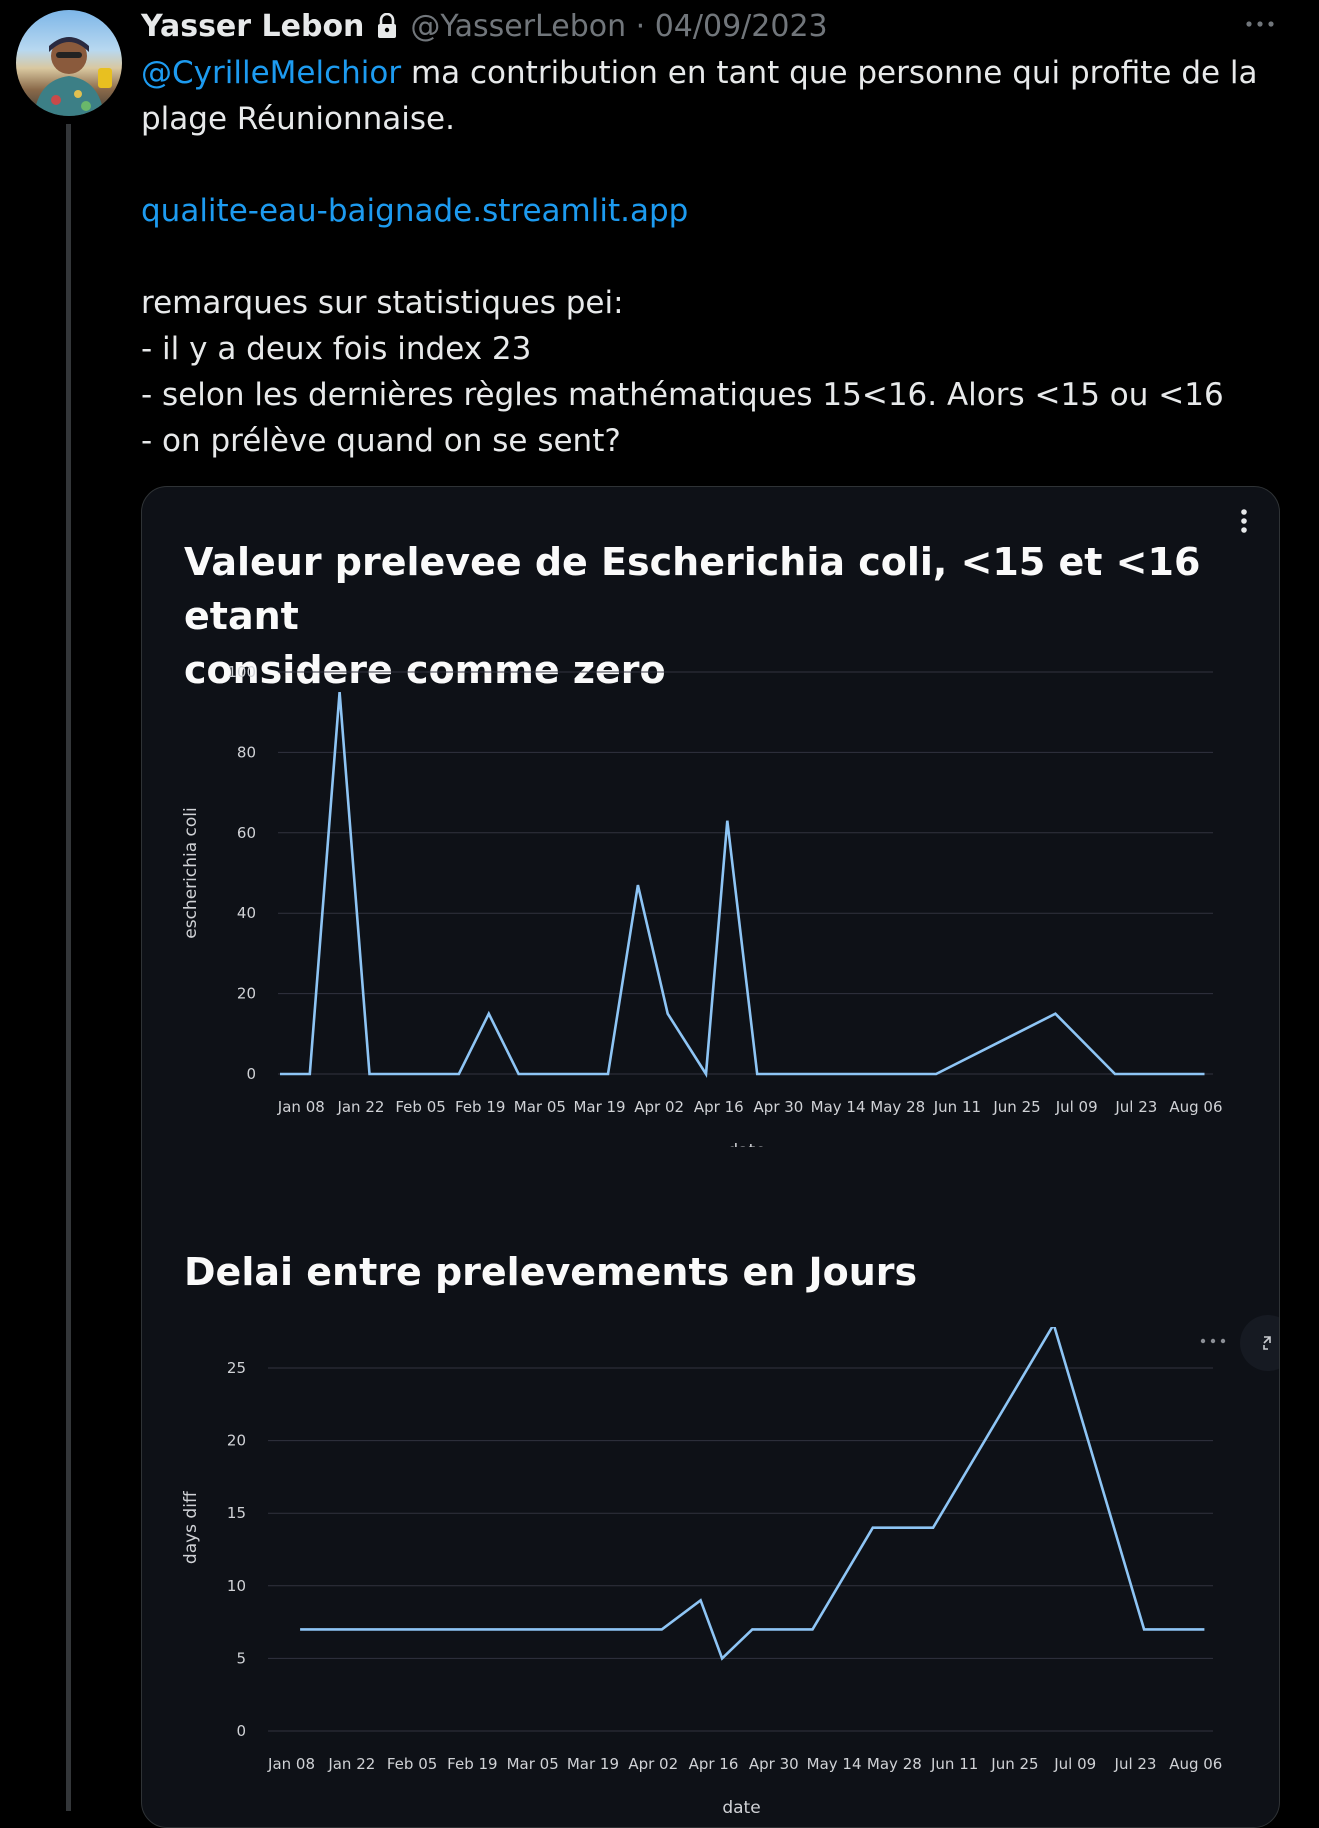 The image size is (1319, 1828). Describe the element at coordinates (251, 1074) in the screenshot. I see `chart1-y-tick-label: 0` at that location.